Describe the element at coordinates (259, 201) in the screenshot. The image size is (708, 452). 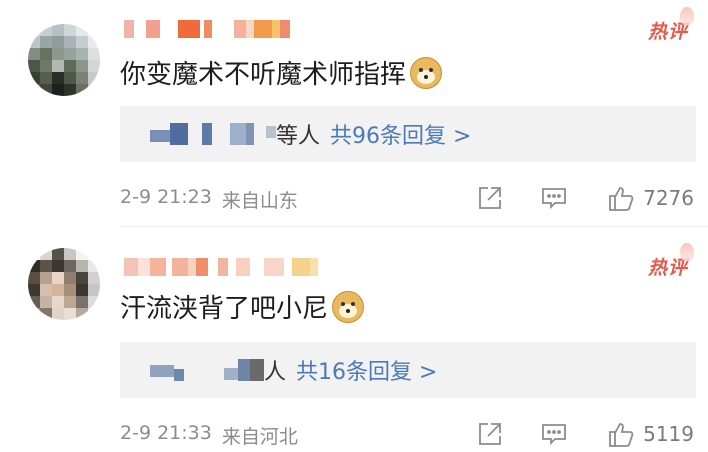
I see `location: 来自山东` at that location.